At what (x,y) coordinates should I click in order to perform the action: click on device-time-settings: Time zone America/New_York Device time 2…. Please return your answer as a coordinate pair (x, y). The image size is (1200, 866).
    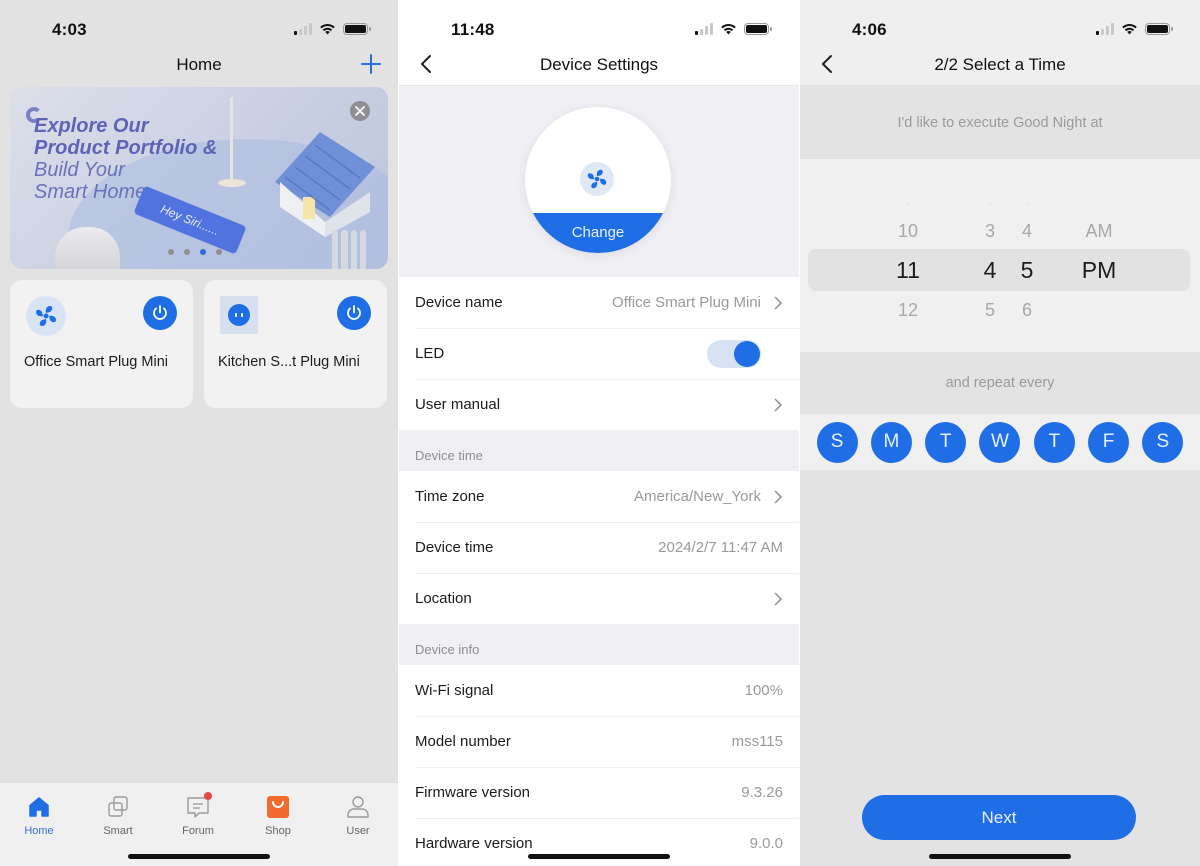
    Looking at the image, I should click on (599, 547).